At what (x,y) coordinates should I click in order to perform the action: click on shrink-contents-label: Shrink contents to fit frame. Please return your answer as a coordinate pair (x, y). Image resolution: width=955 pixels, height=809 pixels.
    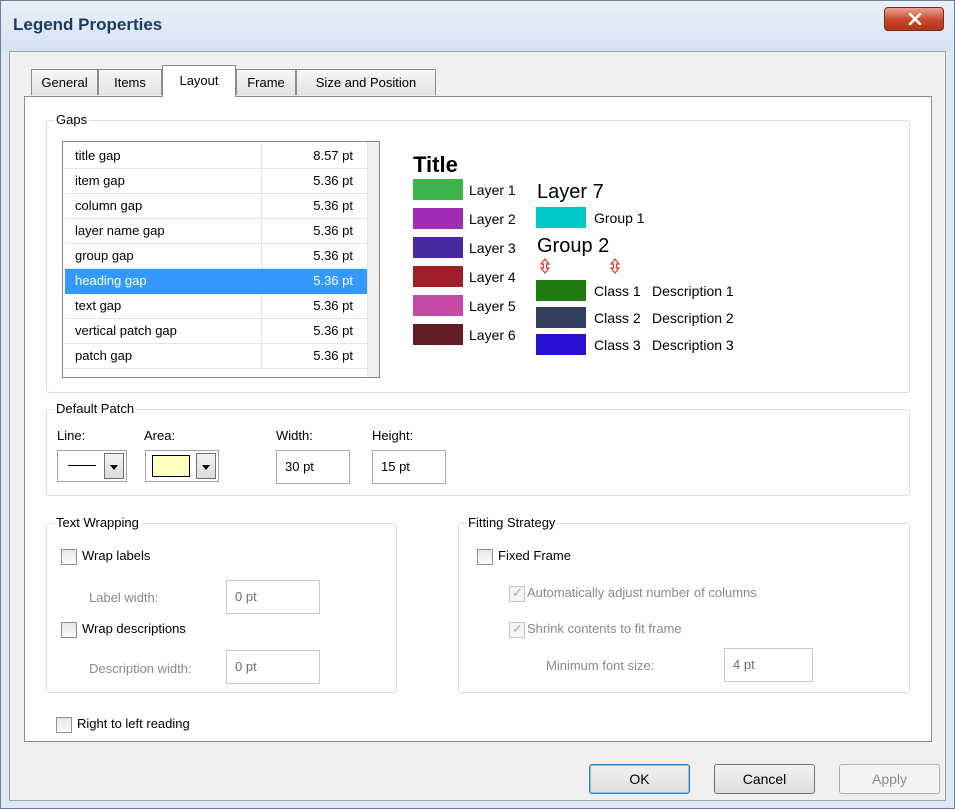
    Looking at the image, I should click on (604, 628).